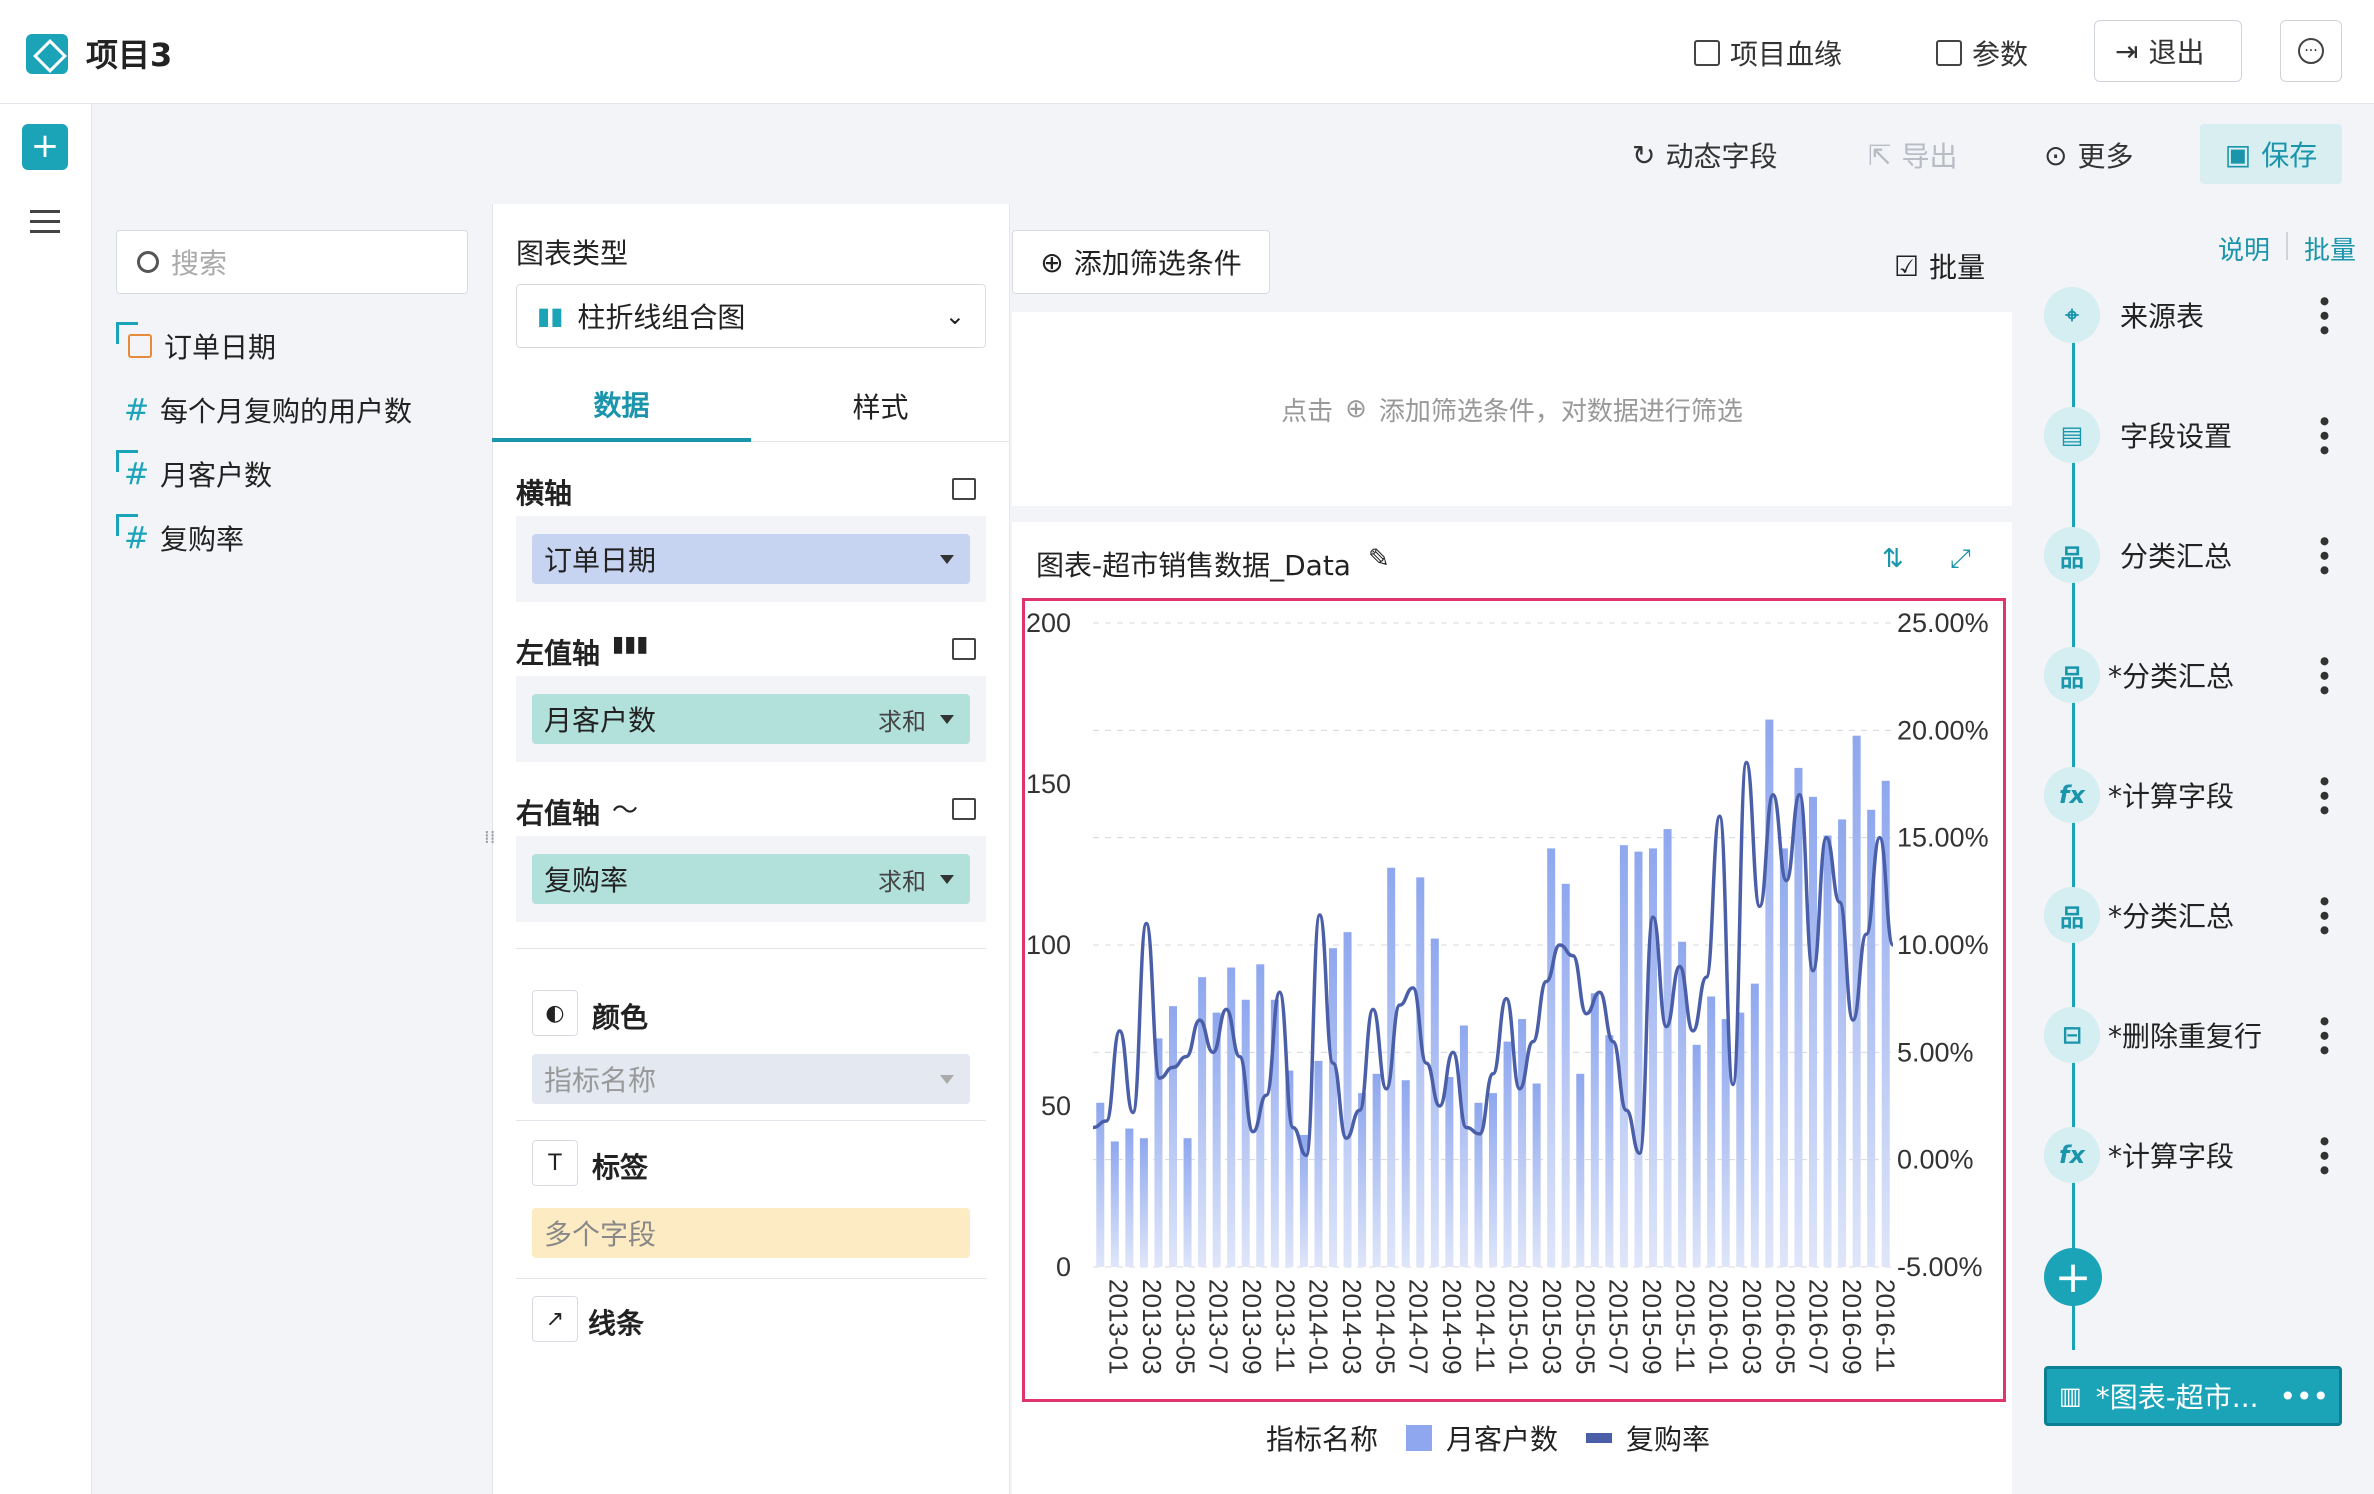 The image size is (2374, 1494). Describe the element at coordinates (1852, 1326) in the screenshot. I see `x-tick: 2016-09` at that location.